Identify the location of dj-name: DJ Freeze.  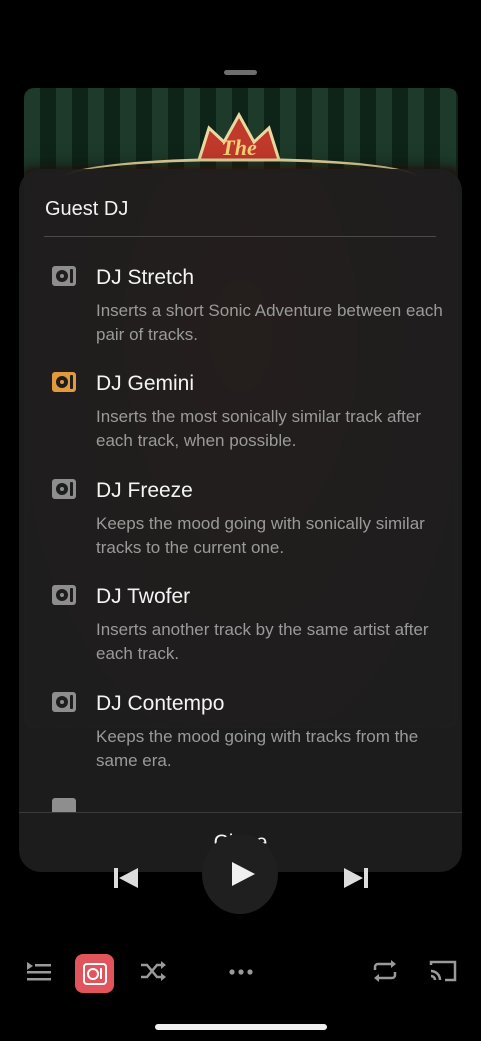
(144, 490).